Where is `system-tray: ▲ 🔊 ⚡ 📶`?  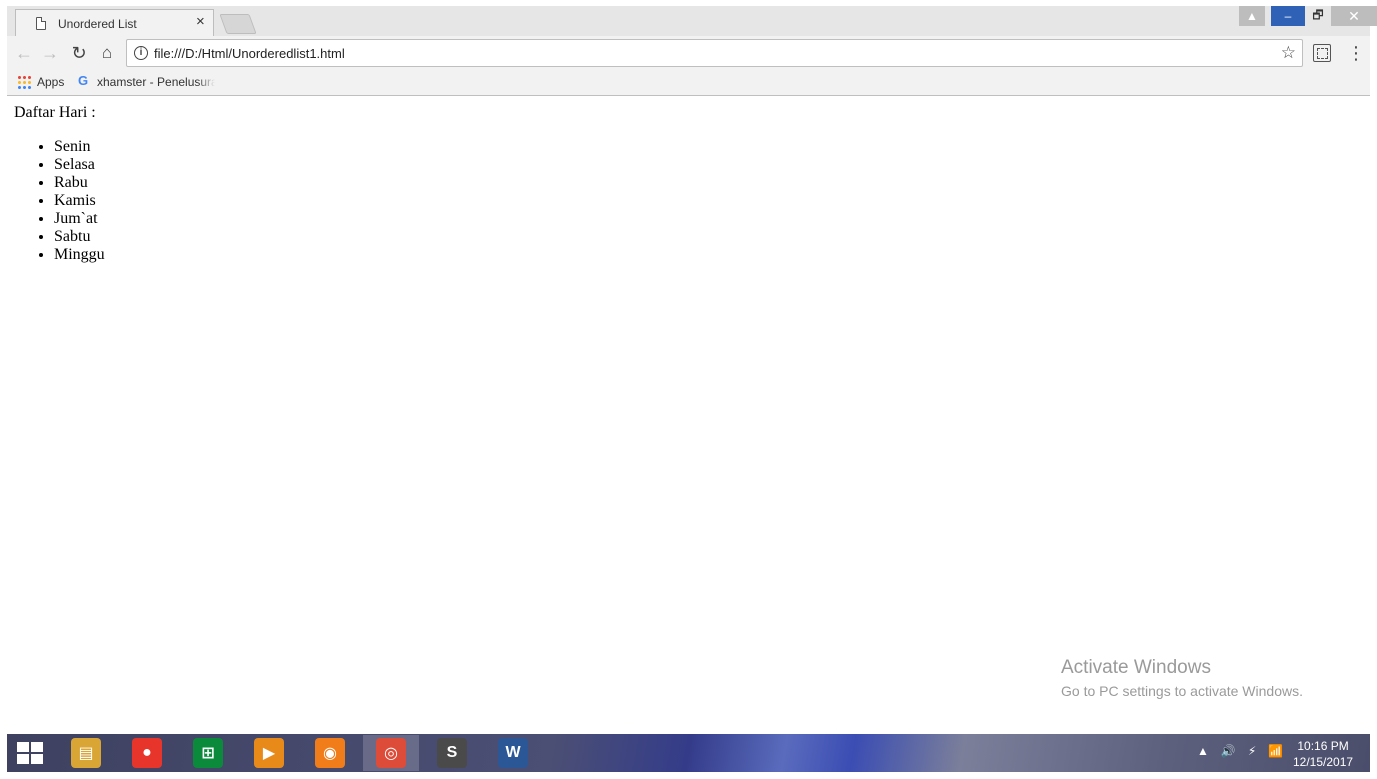
system-tray: ▲ 🔊 ⚡ 📶 is located at coordinates (1240, 751).